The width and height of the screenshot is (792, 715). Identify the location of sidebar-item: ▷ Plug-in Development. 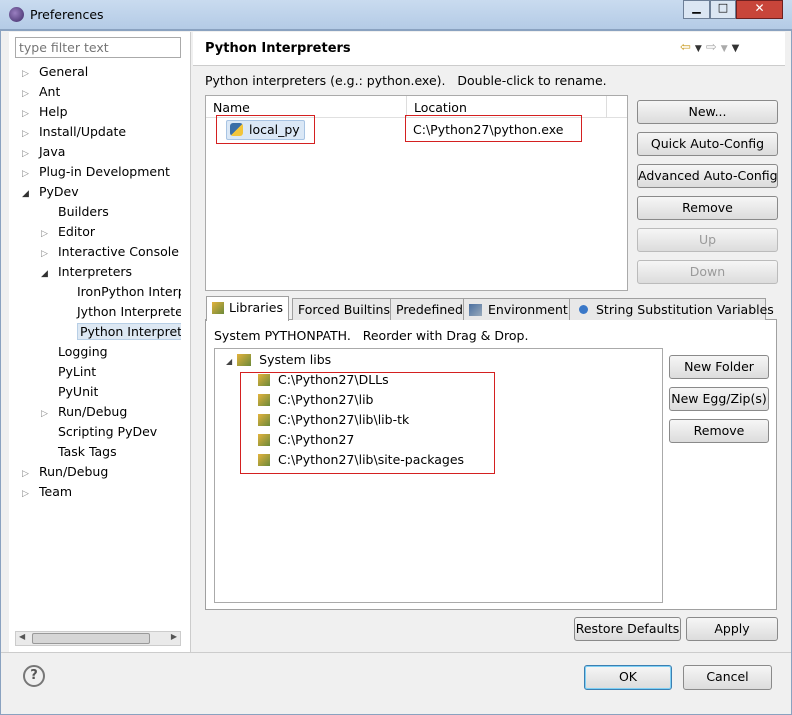
(96, 172).